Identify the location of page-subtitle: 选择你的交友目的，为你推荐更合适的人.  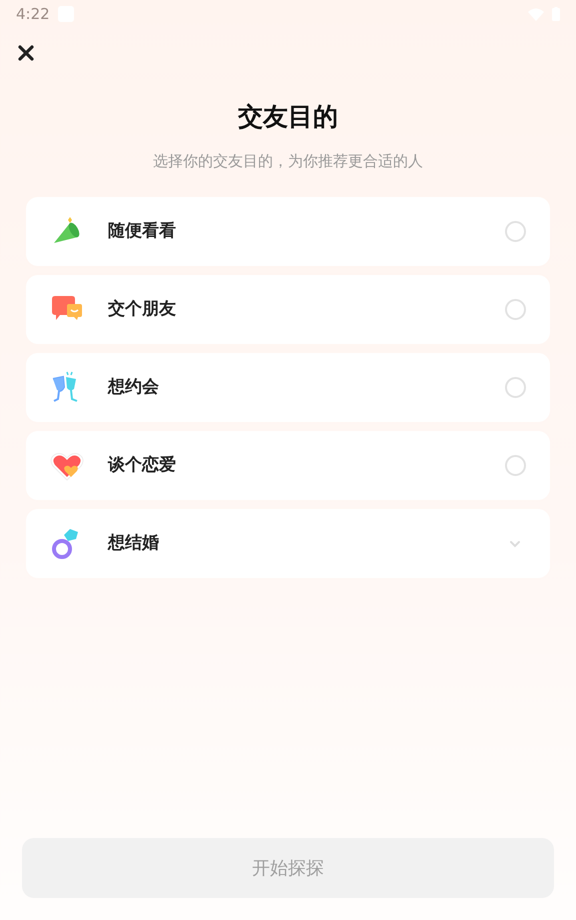
(288, 161).